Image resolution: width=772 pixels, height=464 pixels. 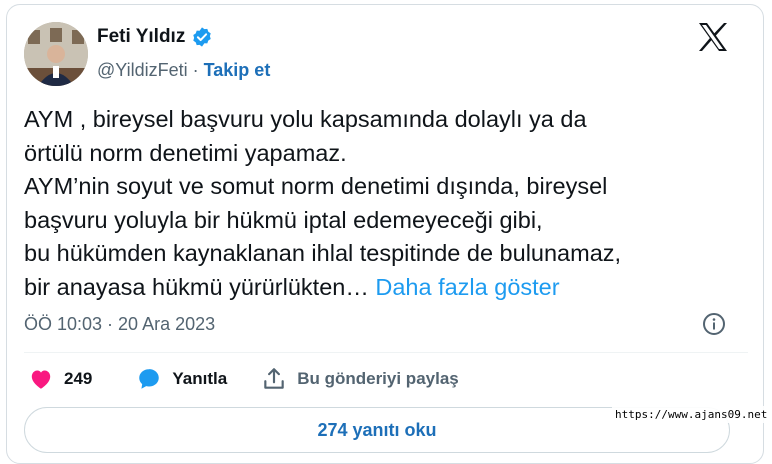 I want to click on share-icon, so click(x=274, y=378).